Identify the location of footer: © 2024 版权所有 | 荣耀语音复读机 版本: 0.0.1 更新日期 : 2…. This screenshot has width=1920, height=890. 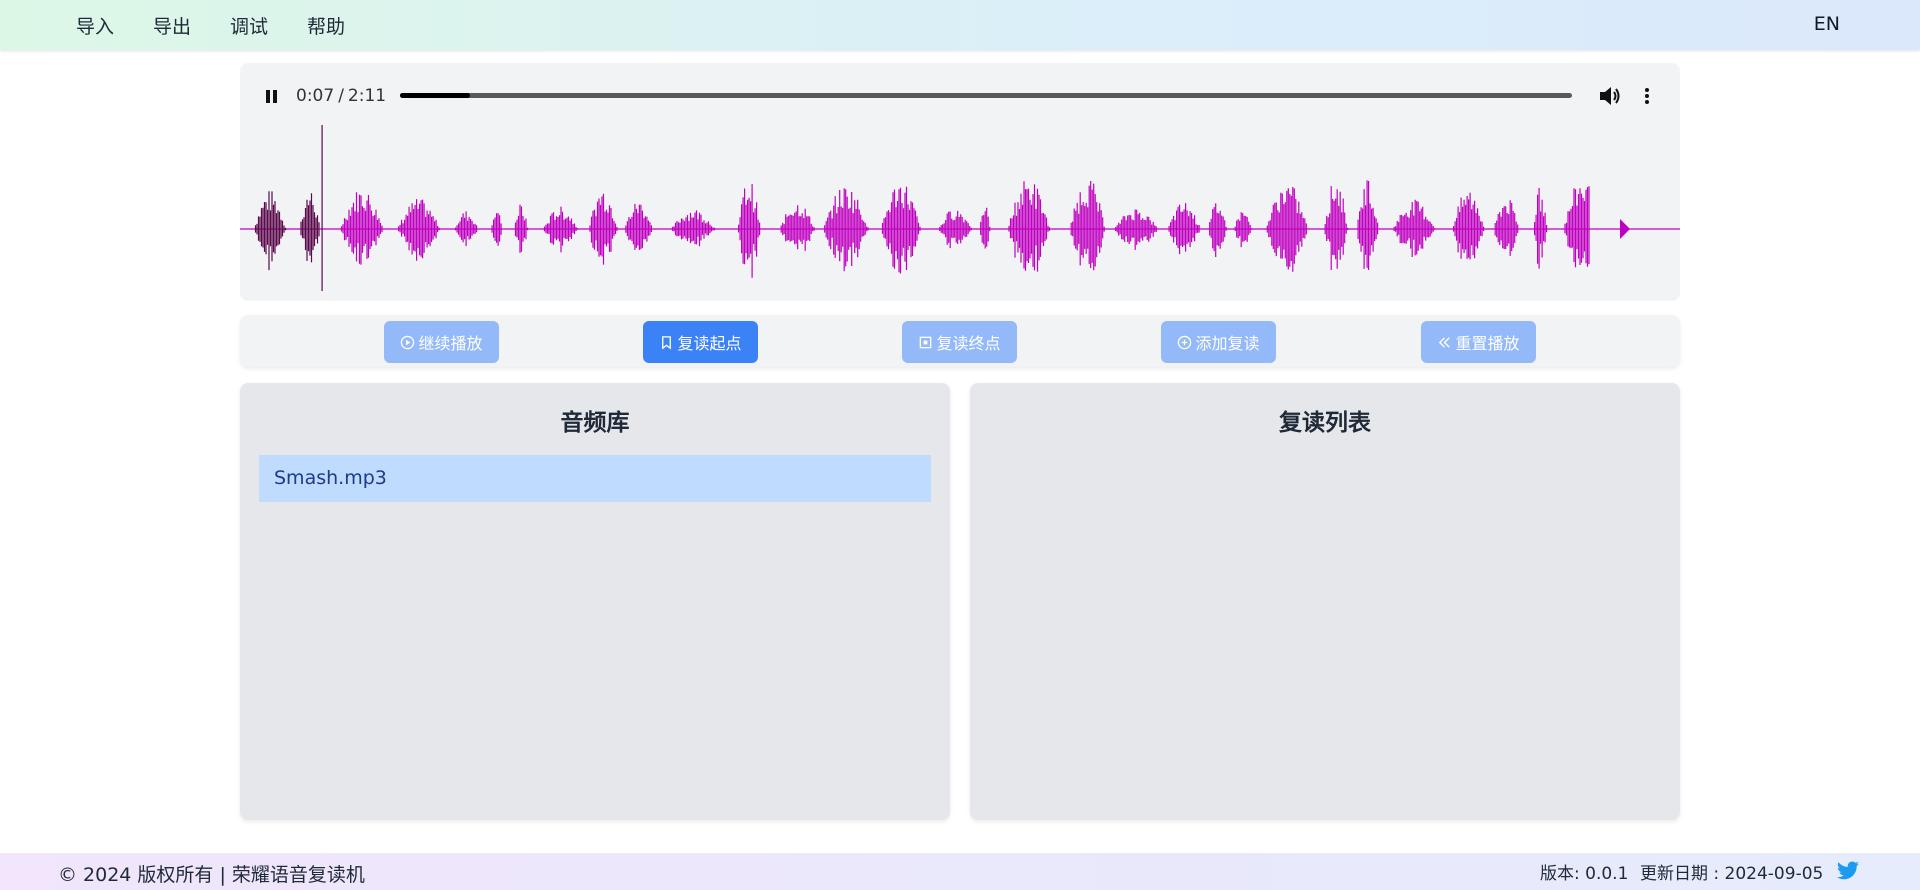
(960, 871).